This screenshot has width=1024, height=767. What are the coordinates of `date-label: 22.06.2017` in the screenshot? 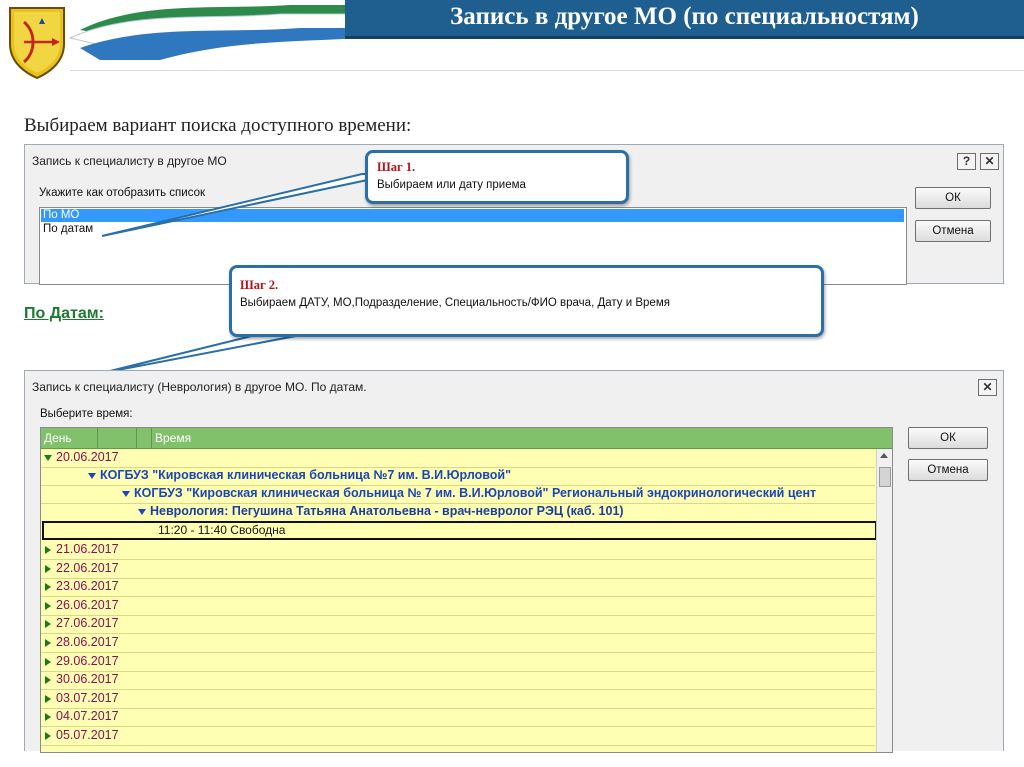 It's located at (87, 567).